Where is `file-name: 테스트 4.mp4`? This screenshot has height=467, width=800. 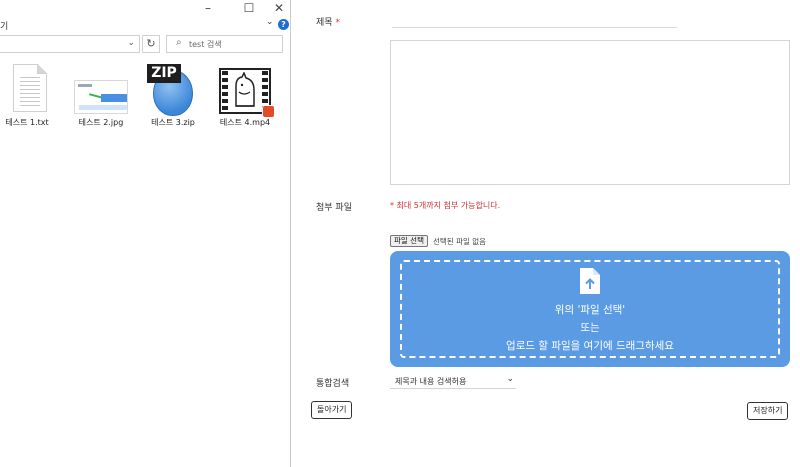
file-name: 테스트 4.mp4 is located at coordinates (245, 122).